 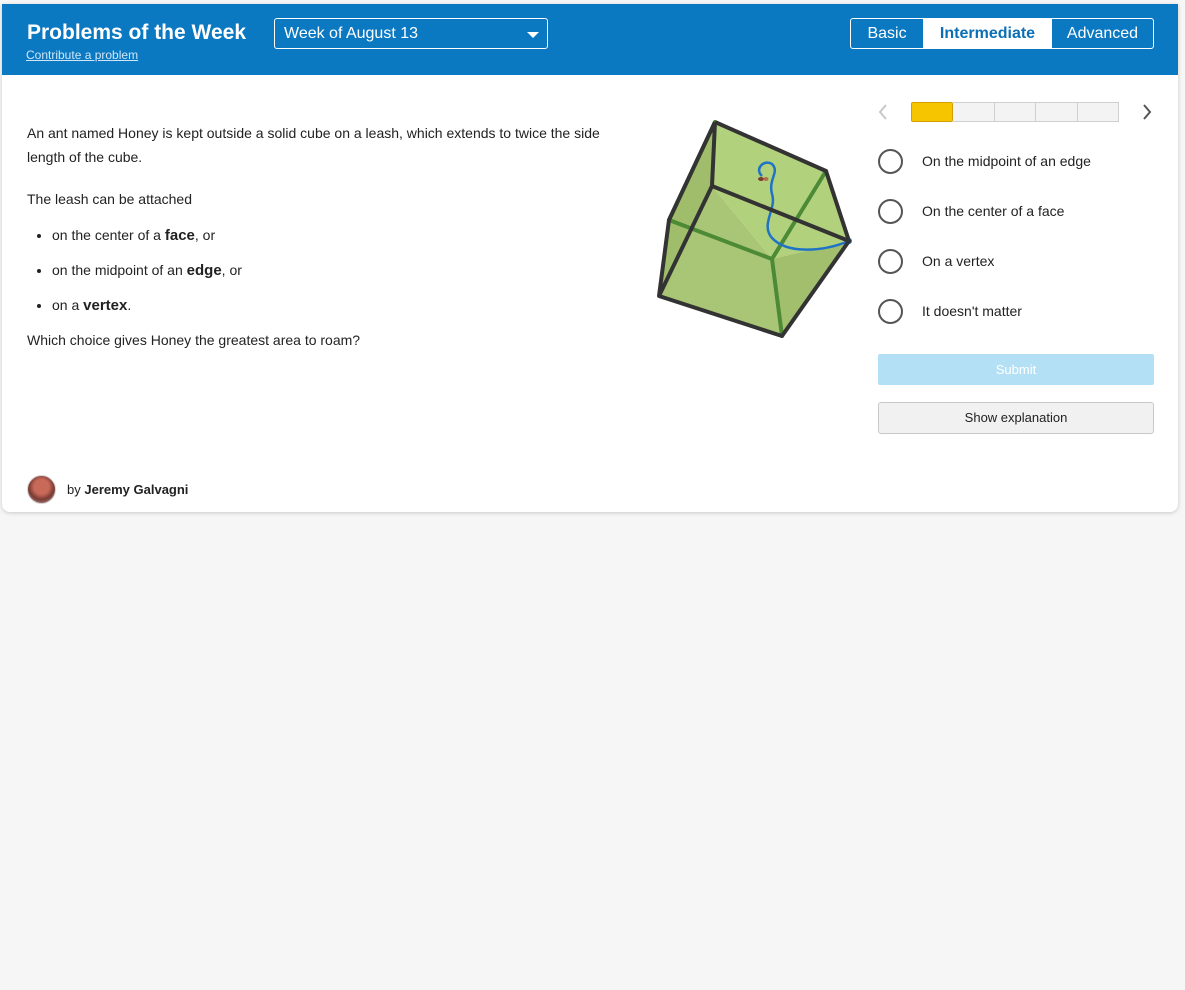 What do you see at coordinates (887, 33) in the screenshot?
I see `level-basic-button: Basic` at bounding box center [887, 33].